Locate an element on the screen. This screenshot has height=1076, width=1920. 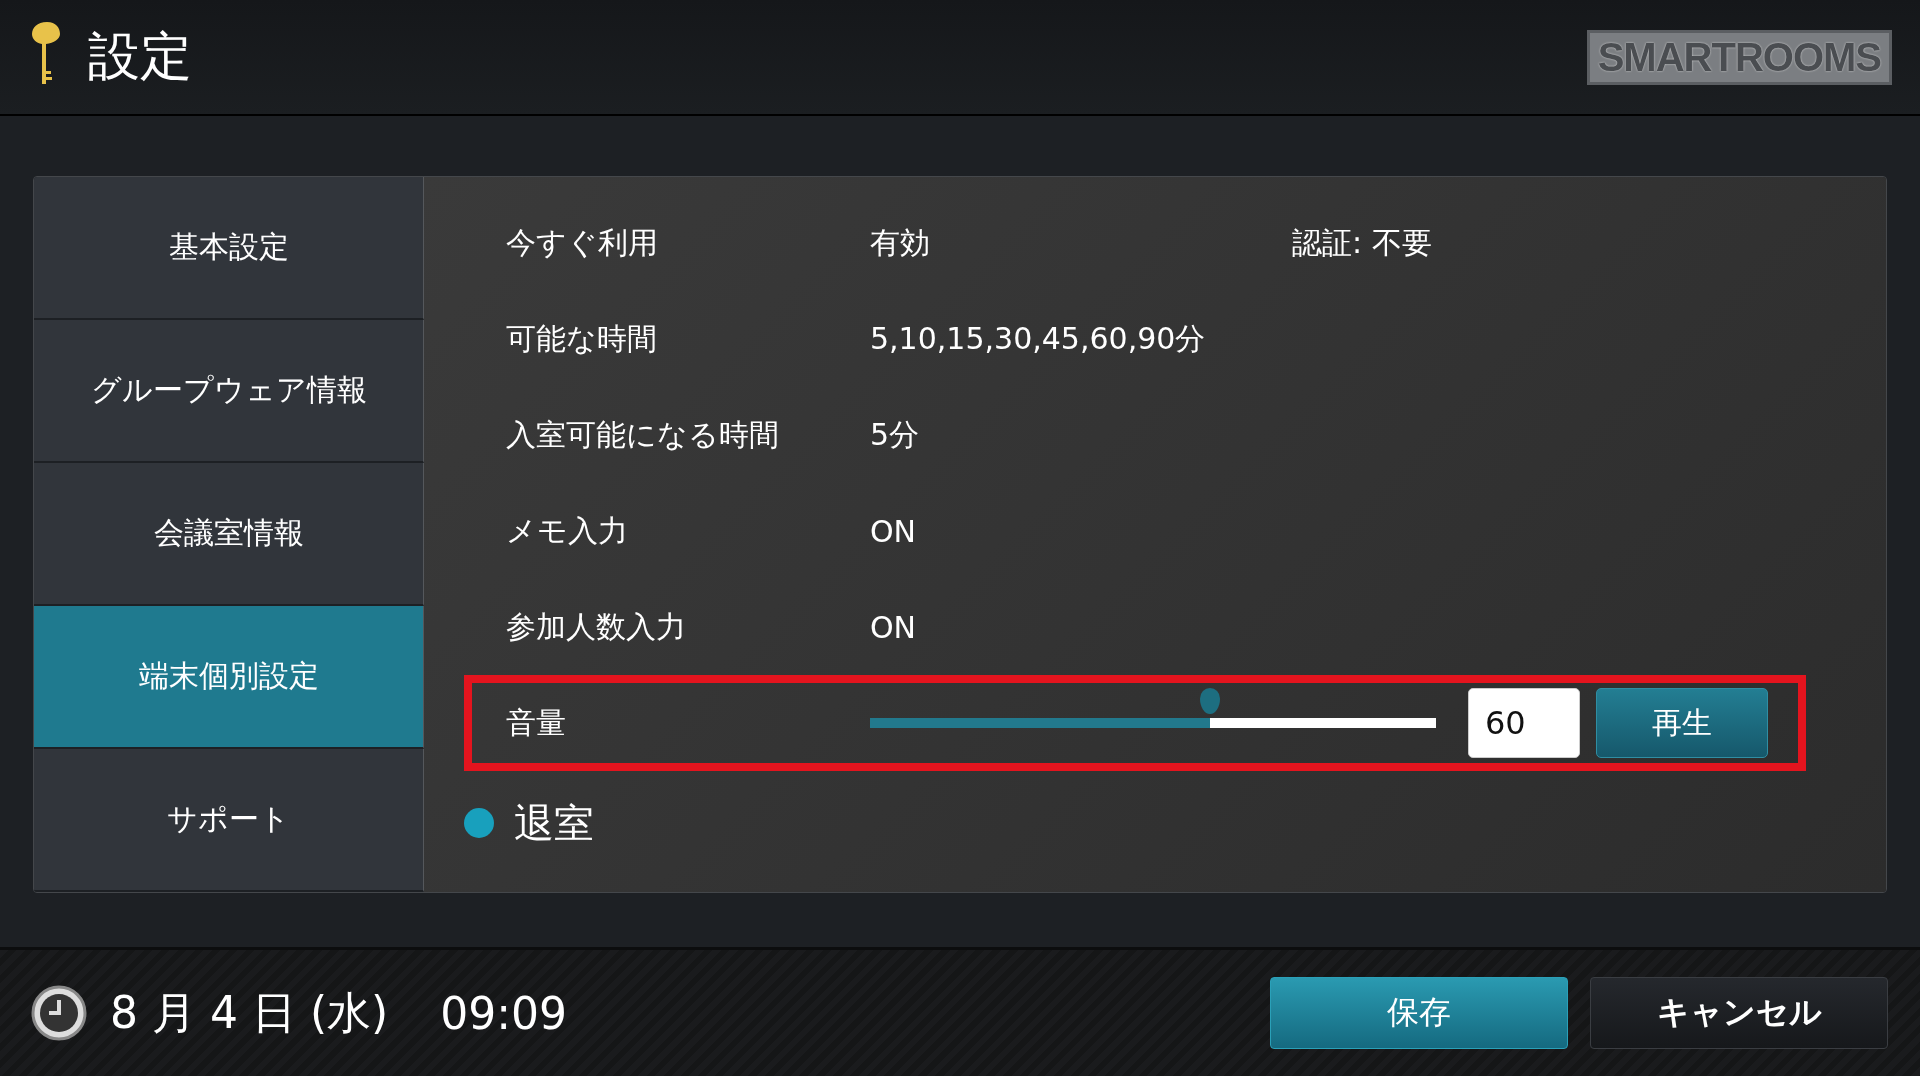
clock-icon is located at coordinates (59, 1013).